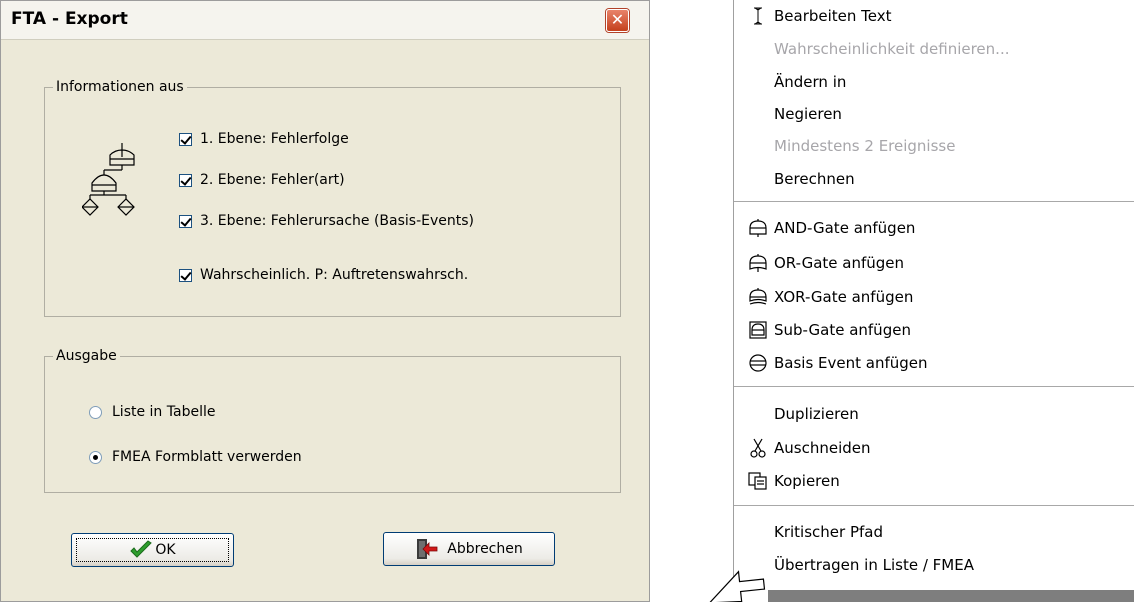 The image size is (1134, 602). I want to click on menu-item-label: Mindestens 2 Ereignisse, so click(865, 146).